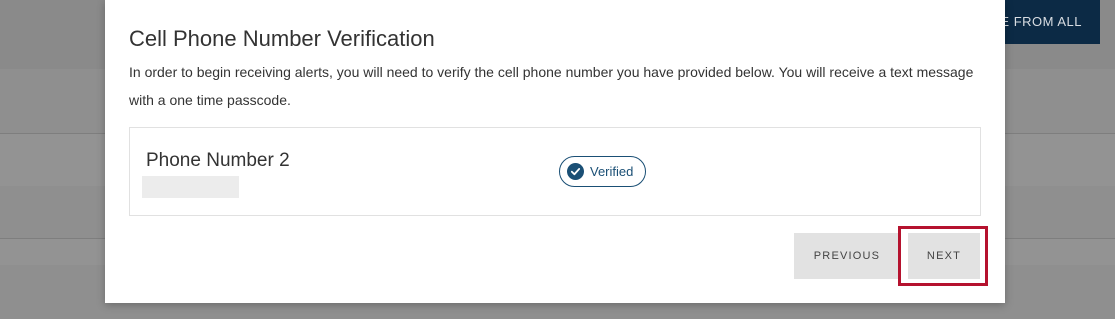 This screenshot has width=1115, height=319. Describe the element at coordinates (1045, 22) in the screenshot. I see `background-header-button: E FROM ALL` at that location.